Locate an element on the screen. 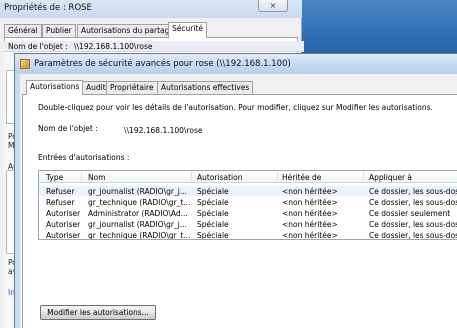  tab-security: Sécurité is located at coordinates (187, 30).